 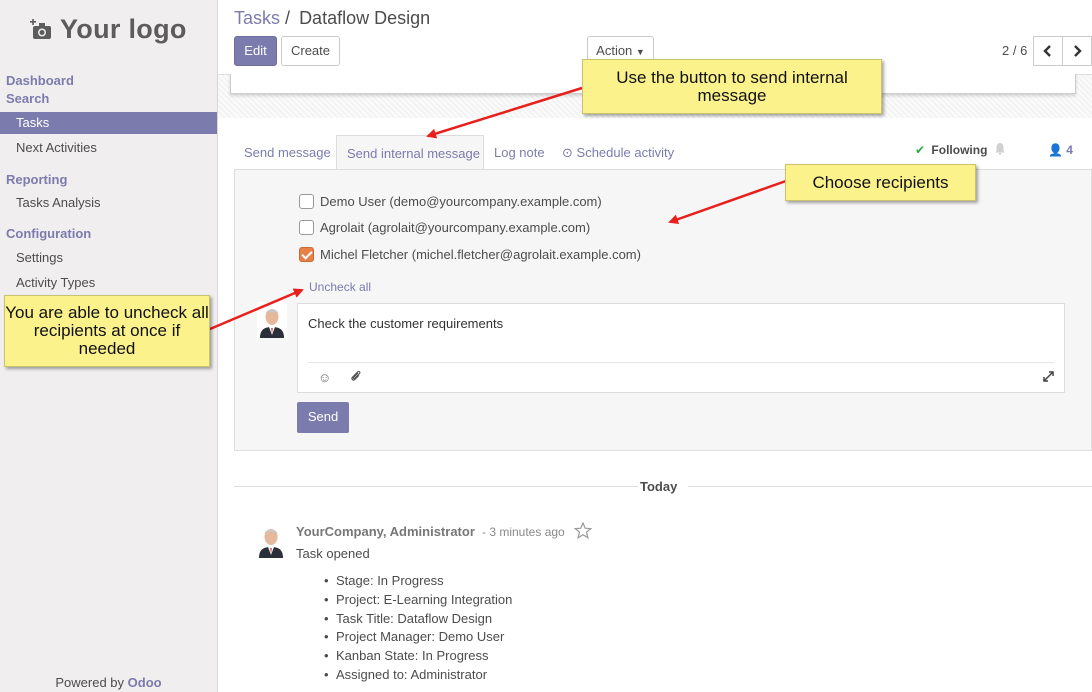 I want to click on star-icon, so click(x=583, y=531).